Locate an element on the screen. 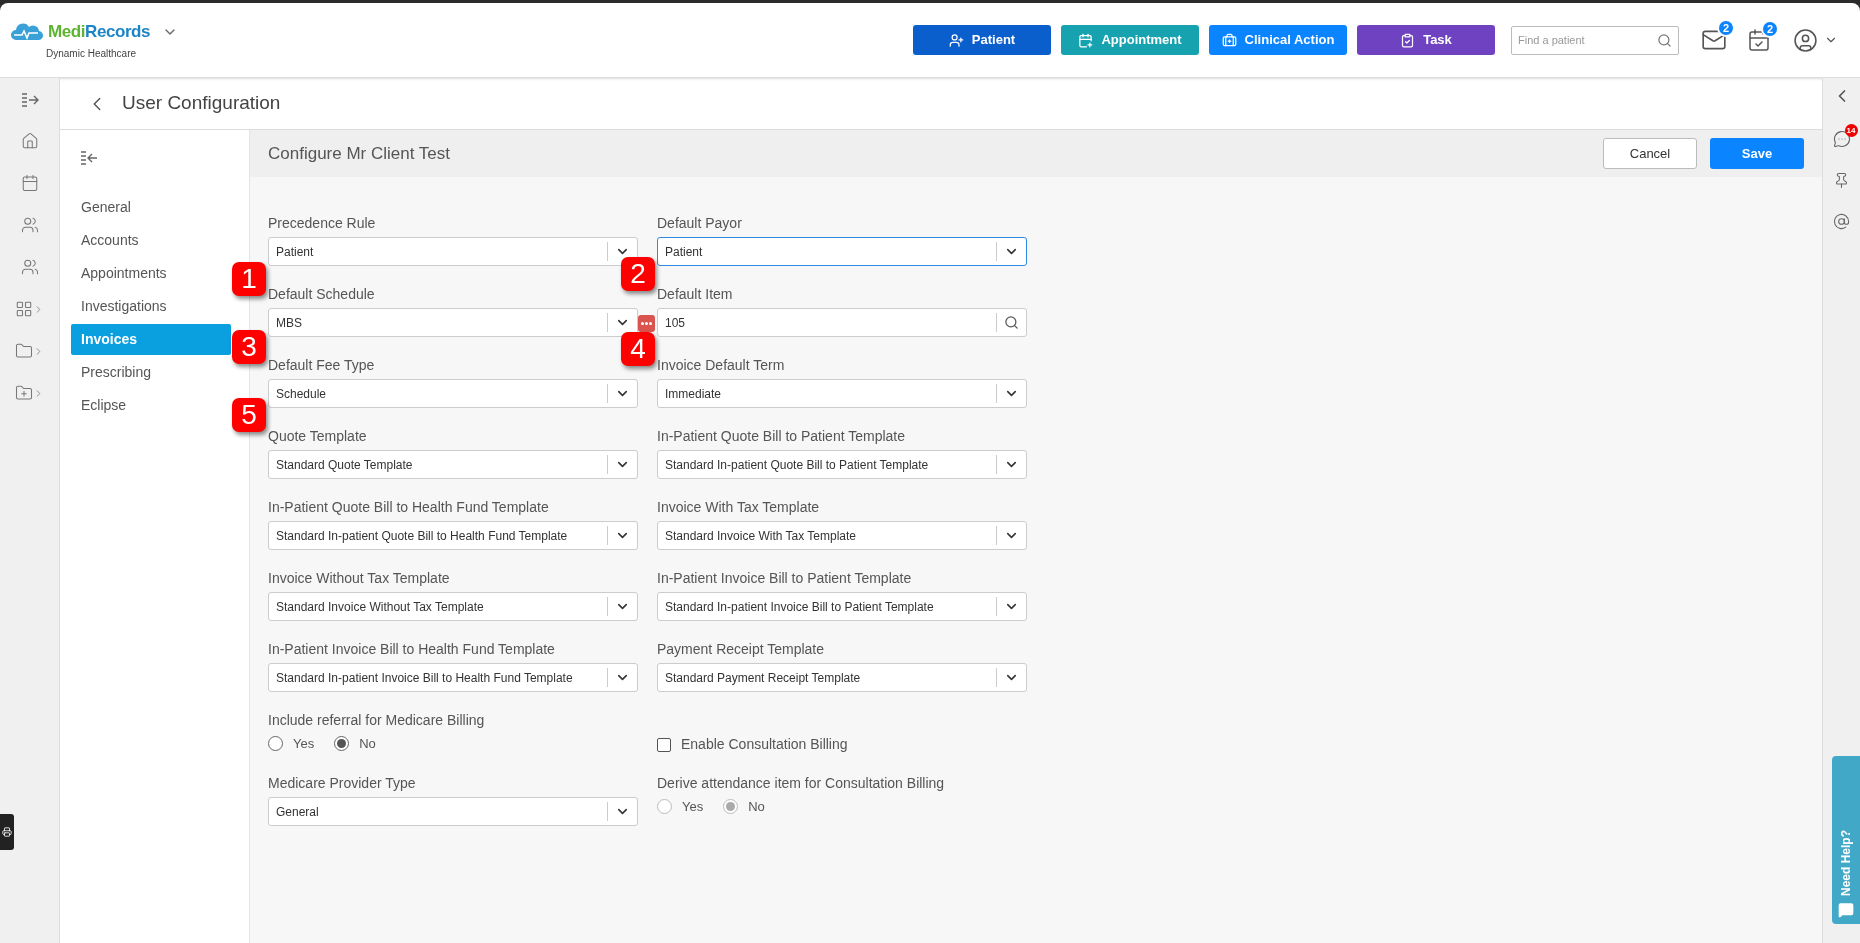 Image resolution: width=1860 pixels, height=943 pixels. field-label: Derive attendance item for Consultation Billing is located at coordinates (801, 783).